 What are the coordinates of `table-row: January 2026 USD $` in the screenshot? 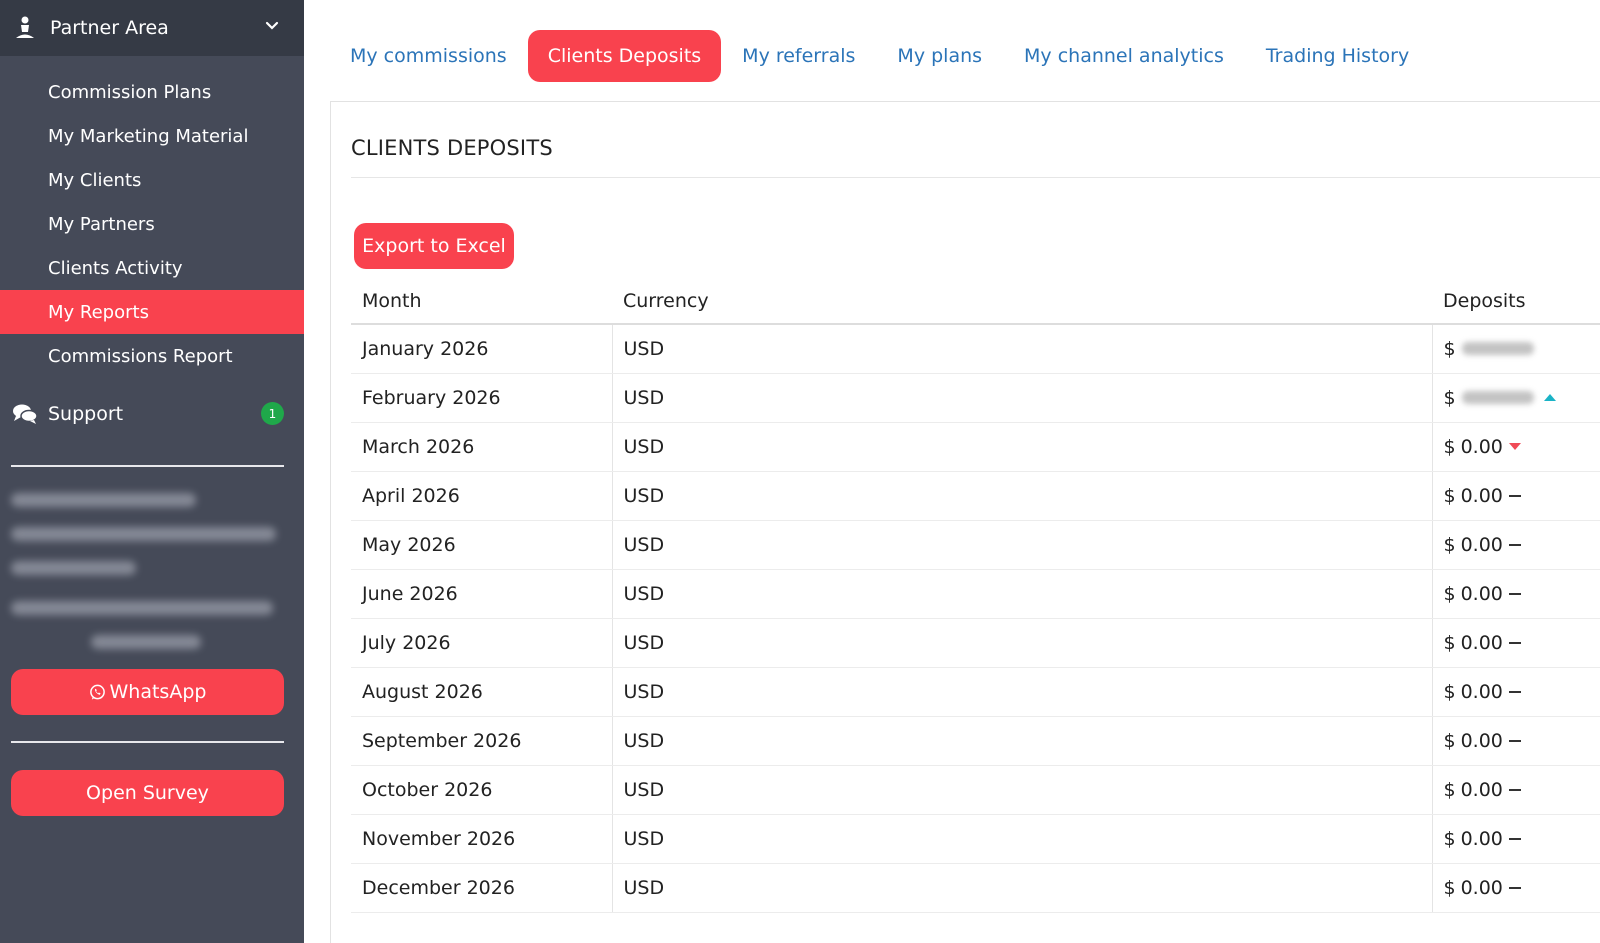 It's located at (975, 349).